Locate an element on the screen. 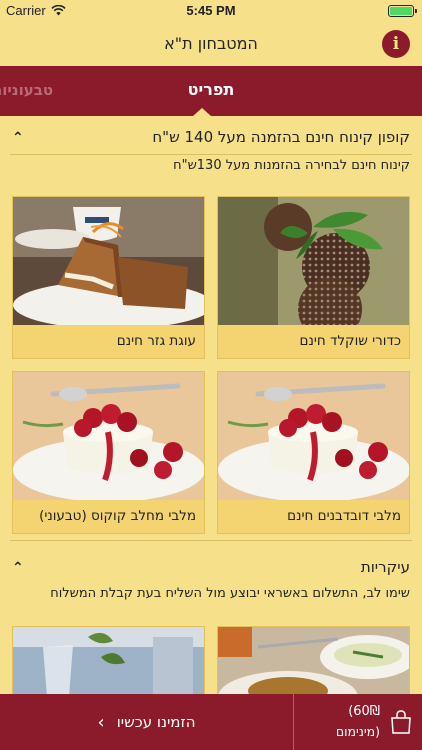 This screenshot has height=750, width=422. nav-bar: המטבחון ת"א i is located at coordinates (211, 44).